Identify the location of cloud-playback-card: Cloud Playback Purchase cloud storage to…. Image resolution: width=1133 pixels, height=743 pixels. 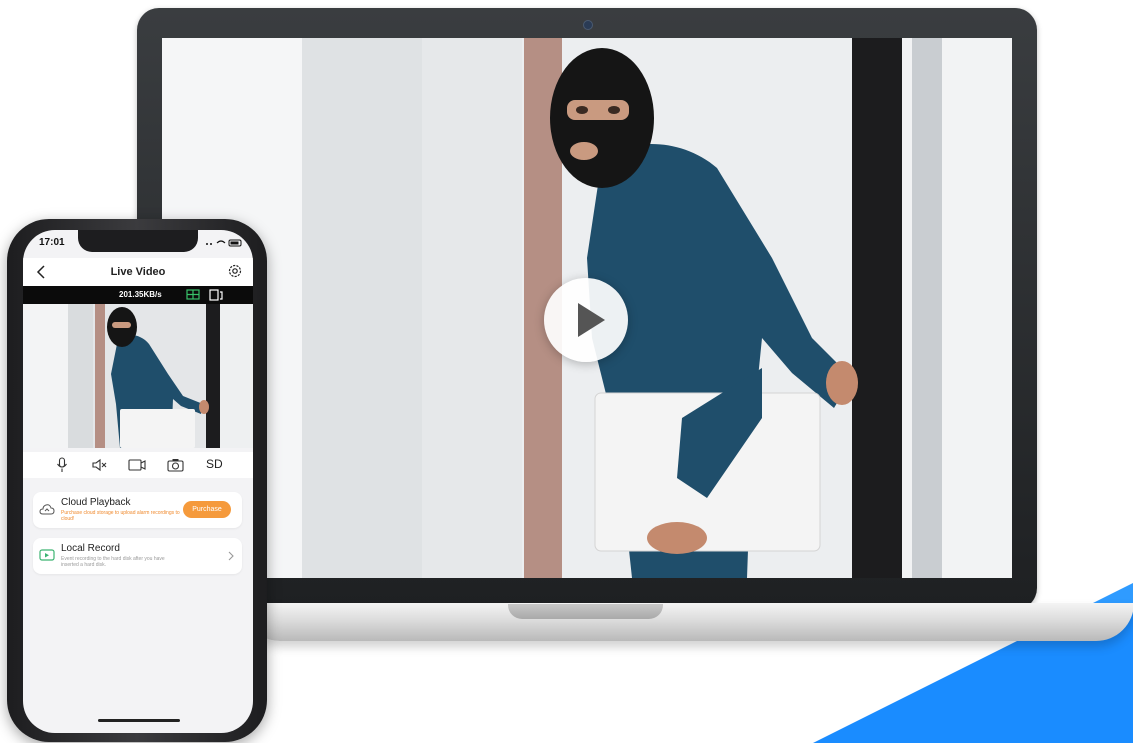
(137, 510).